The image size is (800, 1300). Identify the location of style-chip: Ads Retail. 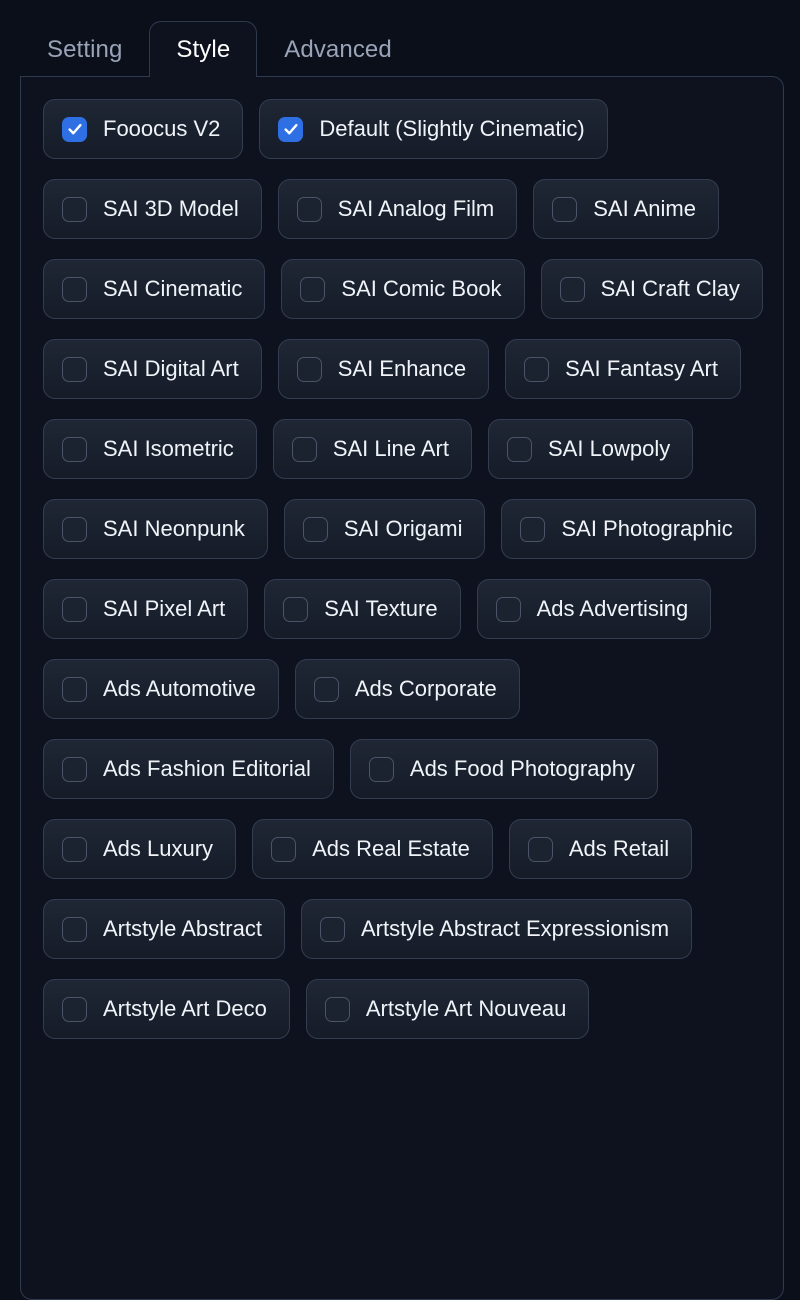
(600, 849).